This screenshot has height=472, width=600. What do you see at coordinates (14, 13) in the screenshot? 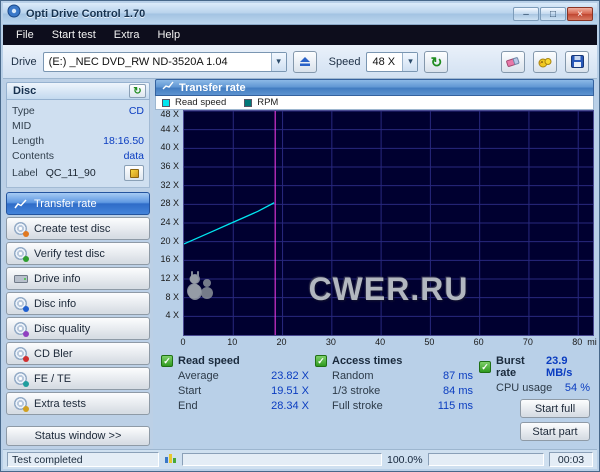
I see `app-icon` at bounding box center [14, 13].